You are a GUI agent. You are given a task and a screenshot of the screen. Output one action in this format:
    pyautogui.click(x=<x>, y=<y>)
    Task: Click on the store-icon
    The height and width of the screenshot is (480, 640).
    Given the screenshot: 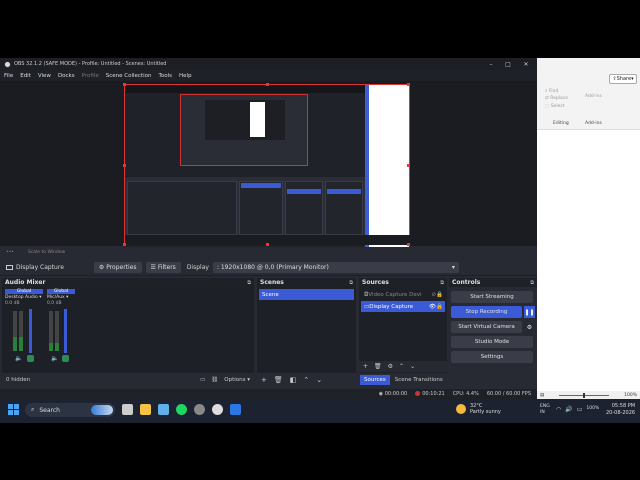 What is the action you would take?
    pyautogui.click(x=163, y=409)
    